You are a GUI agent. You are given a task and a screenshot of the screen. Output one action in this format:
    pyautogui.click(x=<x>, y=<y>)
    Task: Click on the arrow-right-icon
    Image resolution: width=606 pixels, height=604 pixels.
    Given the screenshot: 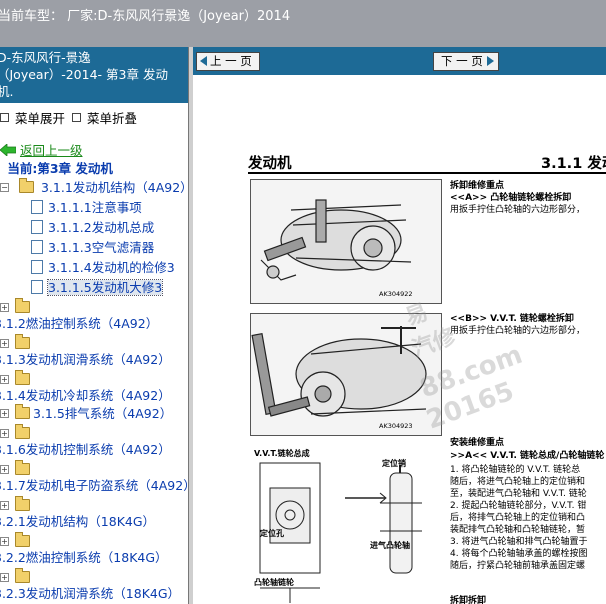 What is the action you would take?
    pyautogui.click(x=490, y=61)
    